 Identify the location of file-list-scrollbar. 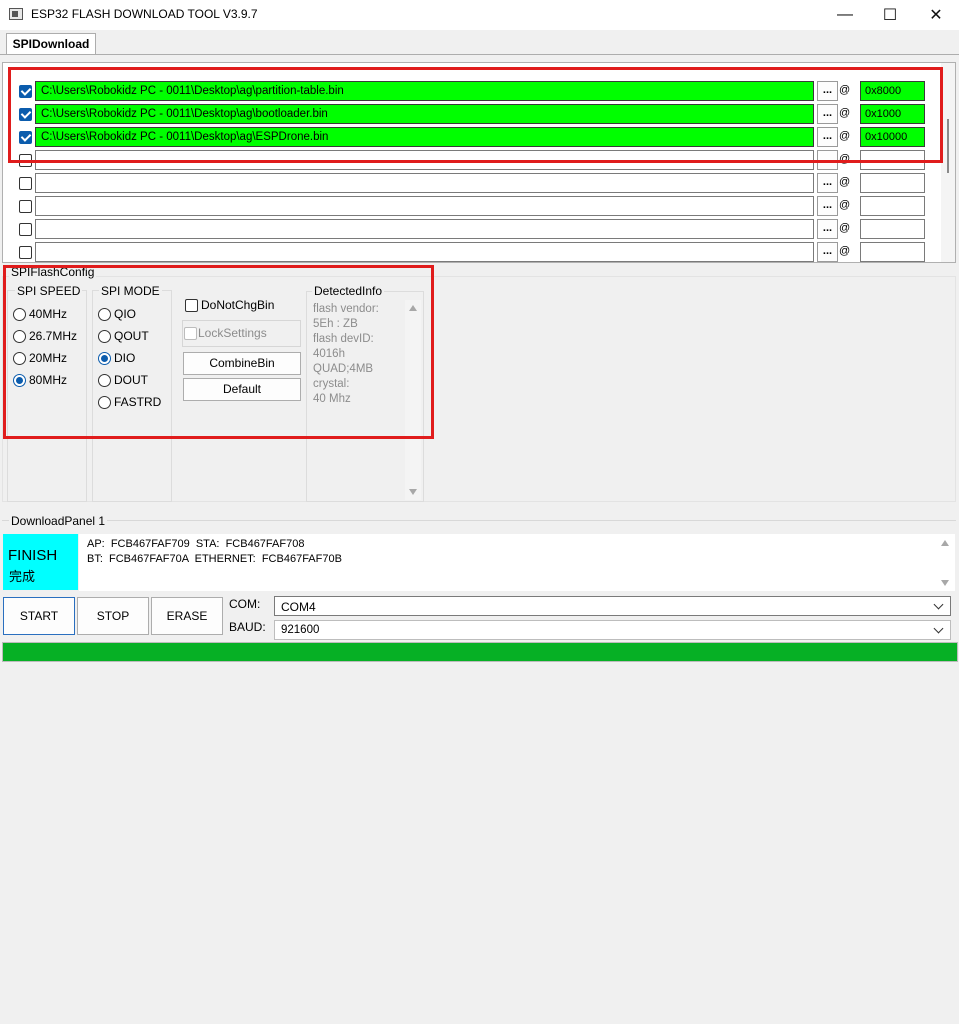
(948, 162).